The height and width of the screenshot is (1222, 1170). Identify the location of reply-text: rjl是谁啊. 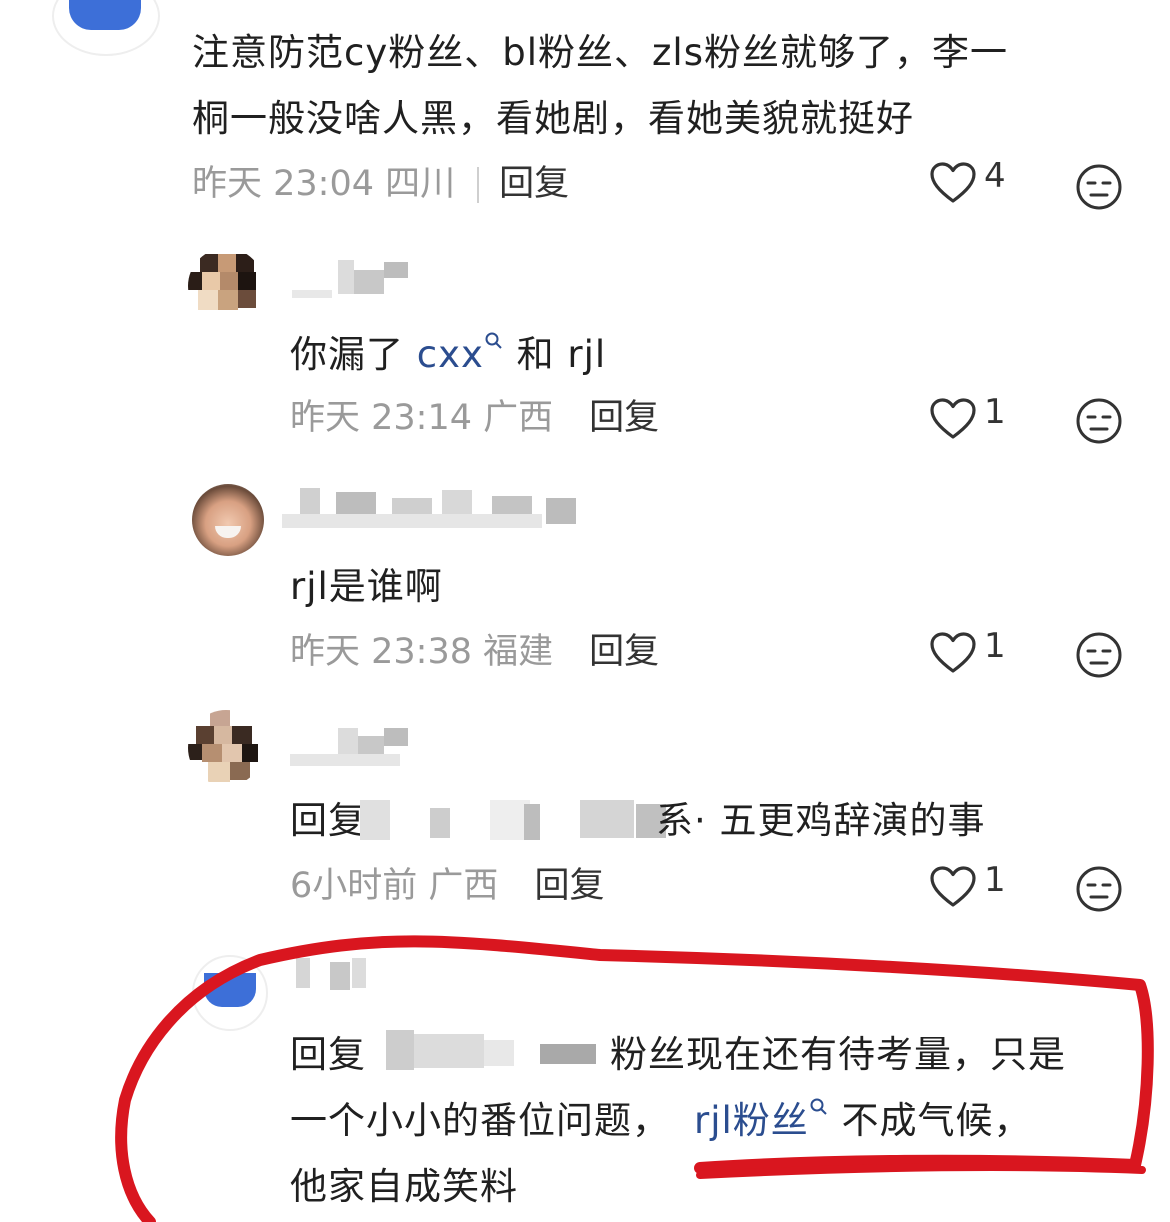
(366, 586).